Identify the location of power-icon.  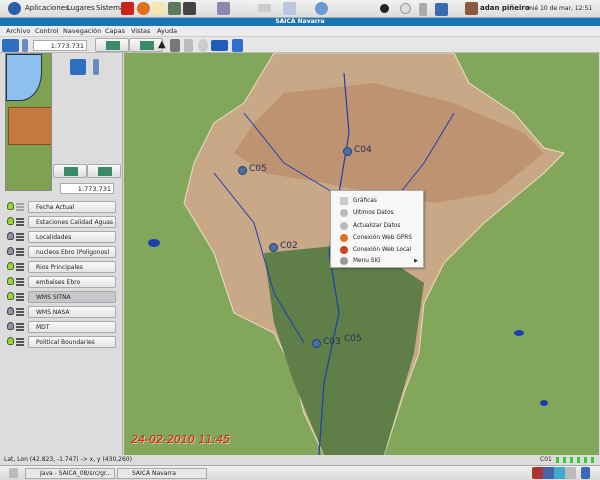
(405, 8).